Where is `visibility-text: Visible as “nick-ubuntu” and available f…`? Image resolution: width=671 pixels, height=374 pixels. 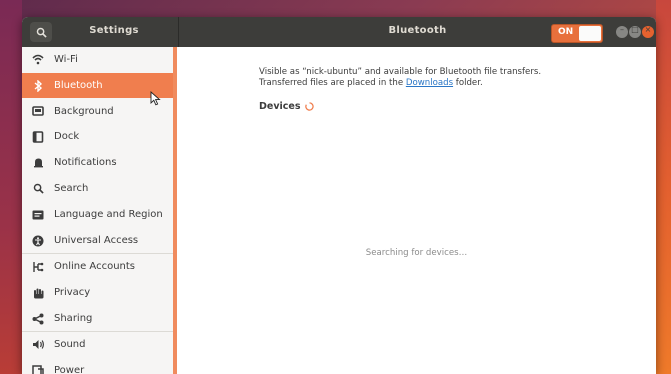 visibility-text: Visible as “nick-ubuntu” and available f… is located at coordinates (400, 72).